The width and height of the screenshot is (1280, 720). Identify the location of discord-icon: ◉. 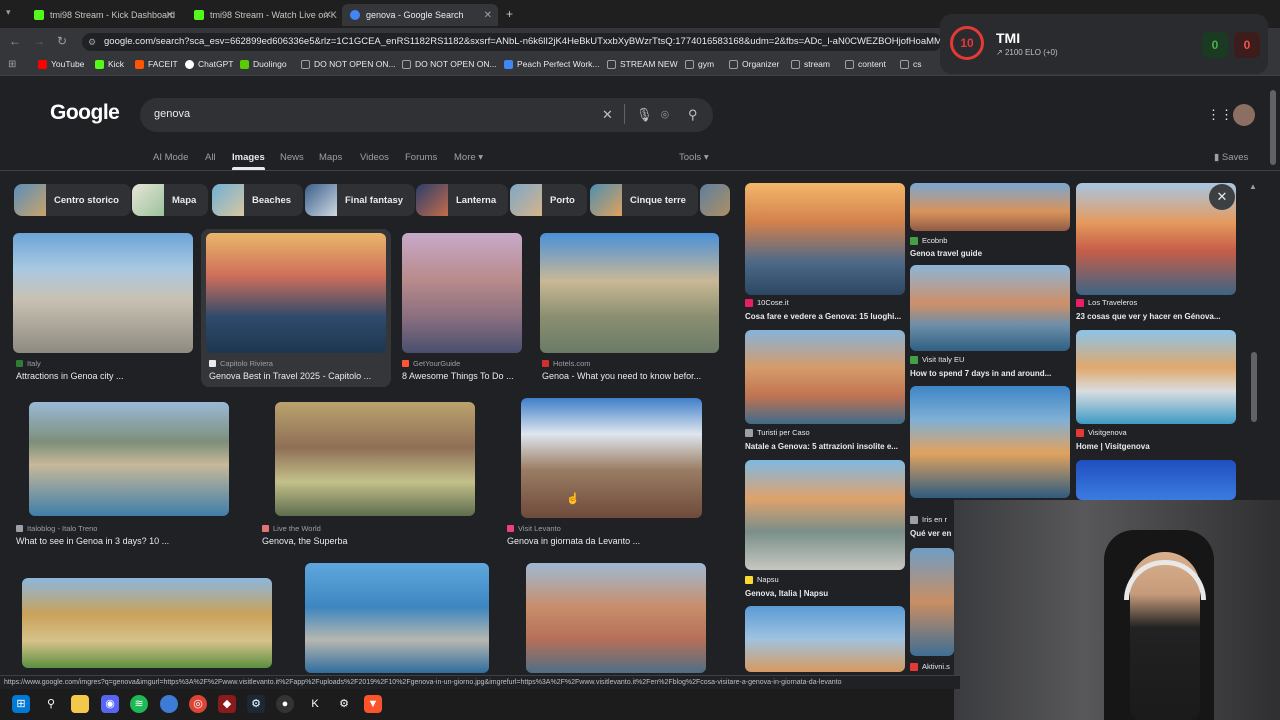
(110, 704).